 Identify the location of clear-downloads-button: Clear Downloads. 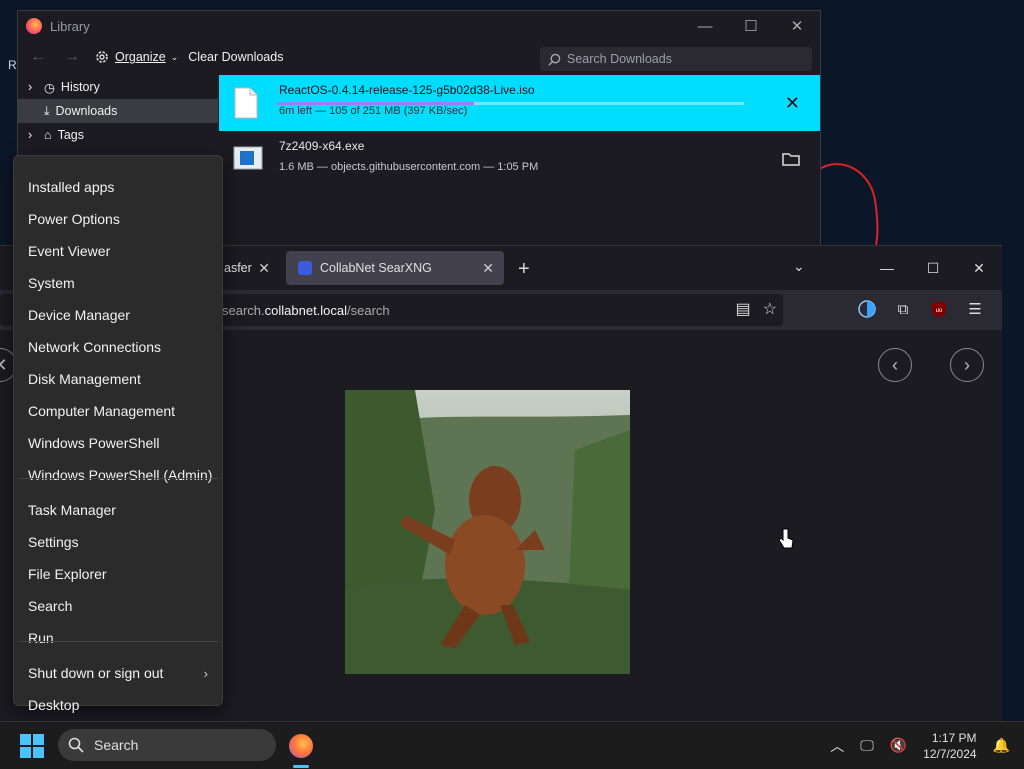
(235, 57).